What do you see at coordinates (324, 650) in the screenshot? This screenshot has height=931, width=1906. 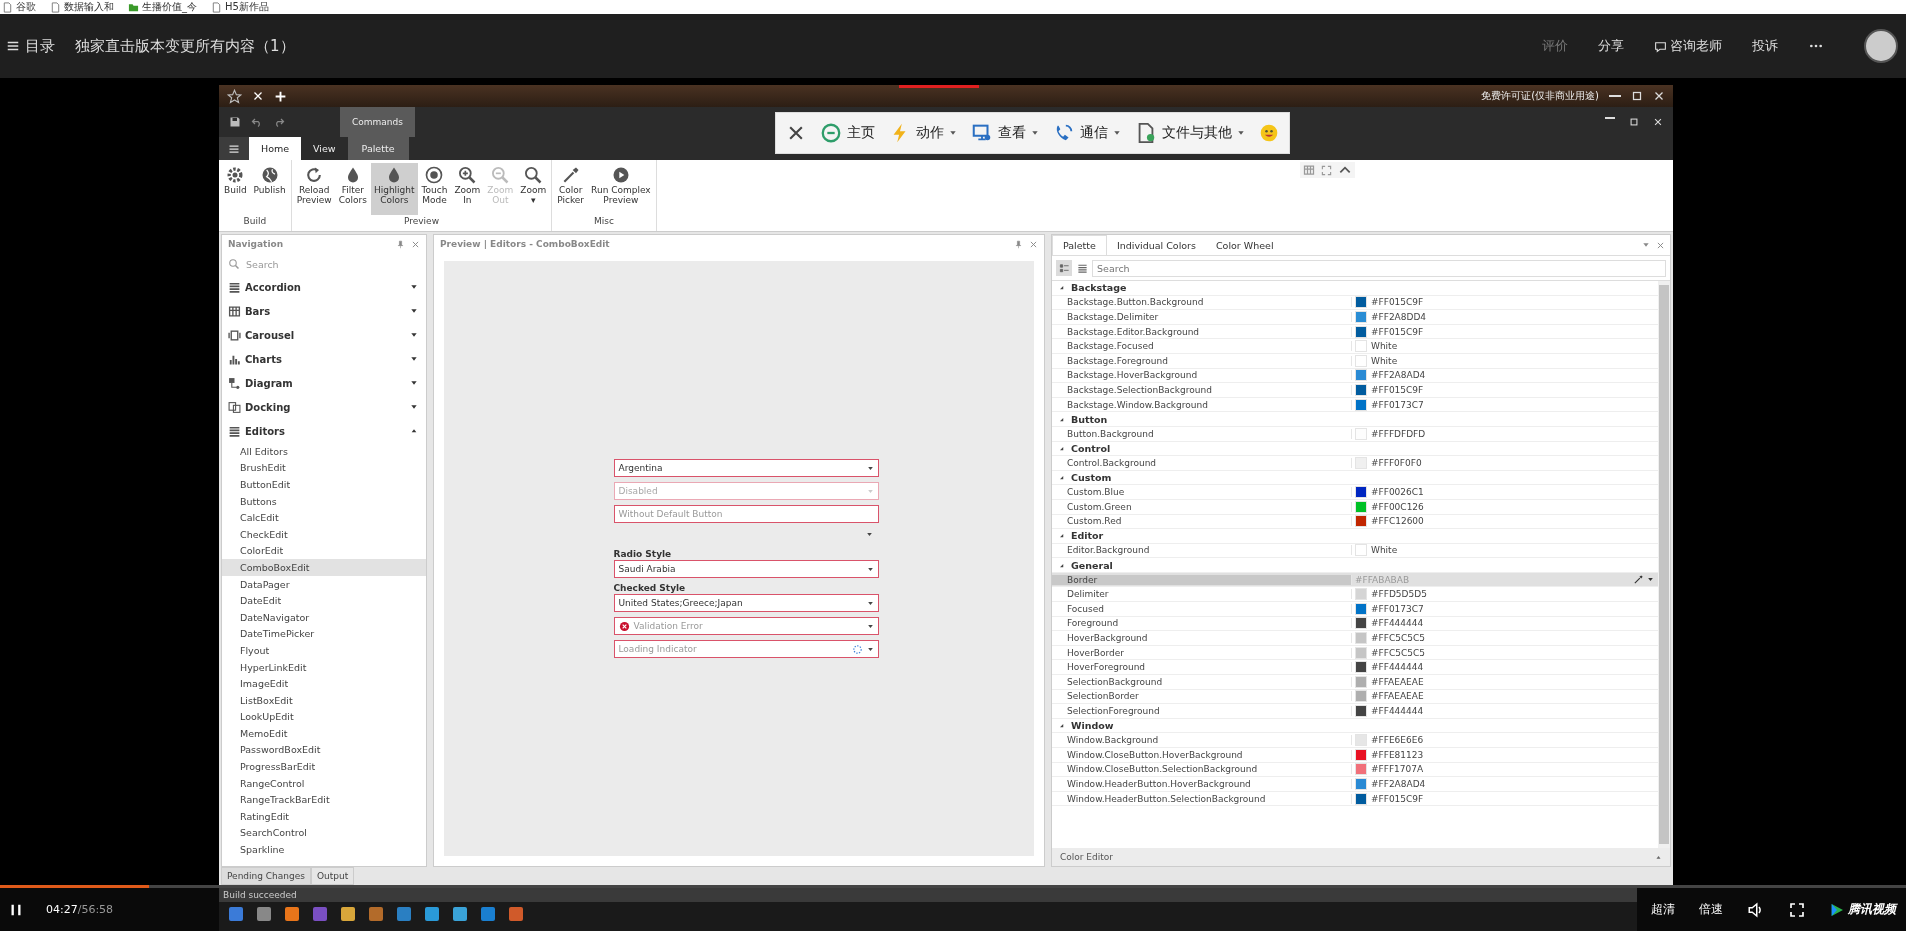 I see `navigation-item: Flyout` at bounding box center [324, 650].